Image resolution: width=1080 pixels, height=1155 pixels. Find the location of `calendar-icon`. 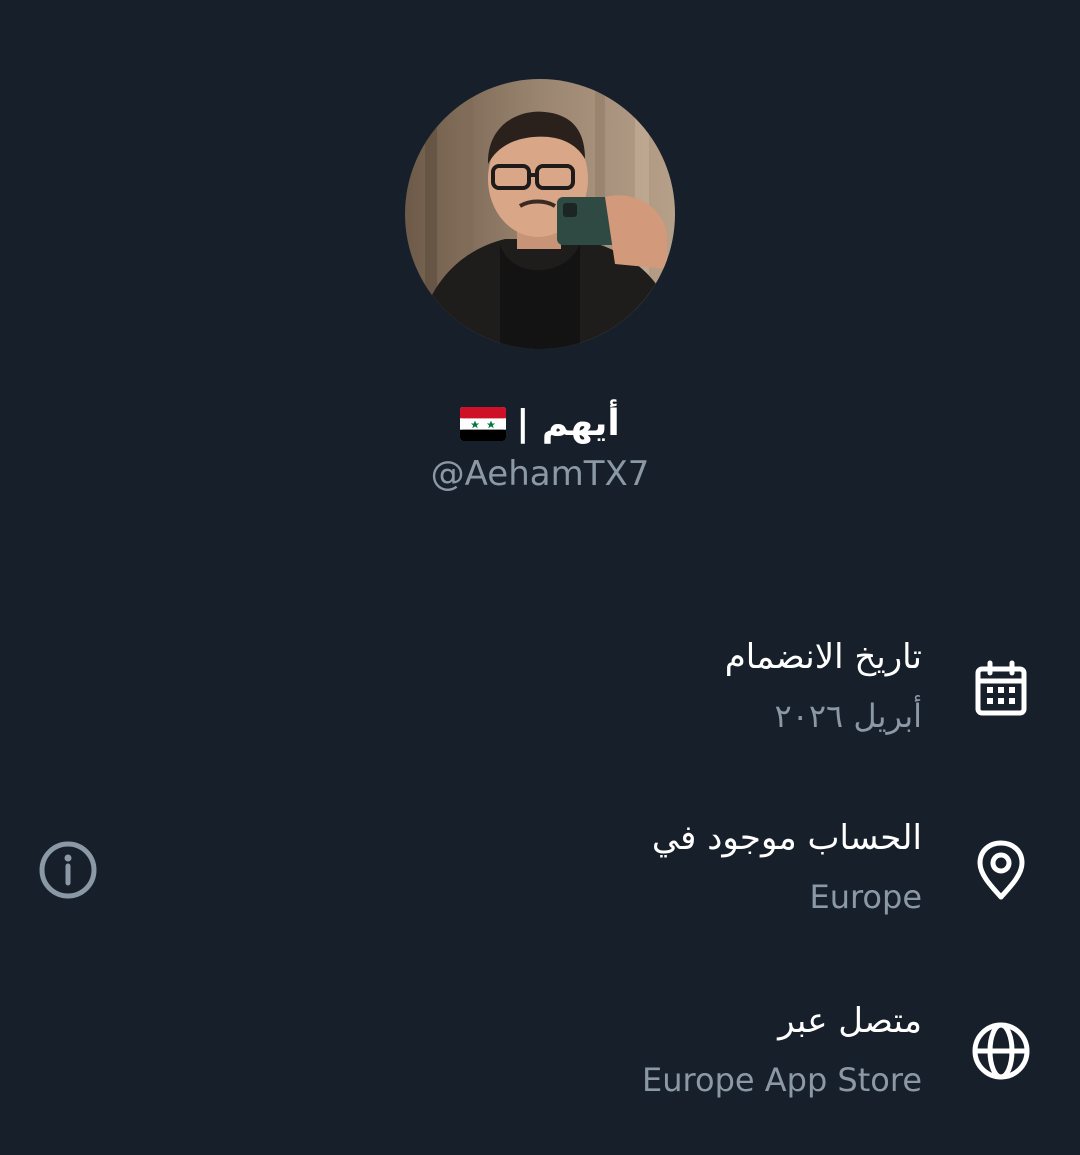

calendar-icon is located at coordinates (1001, 690).